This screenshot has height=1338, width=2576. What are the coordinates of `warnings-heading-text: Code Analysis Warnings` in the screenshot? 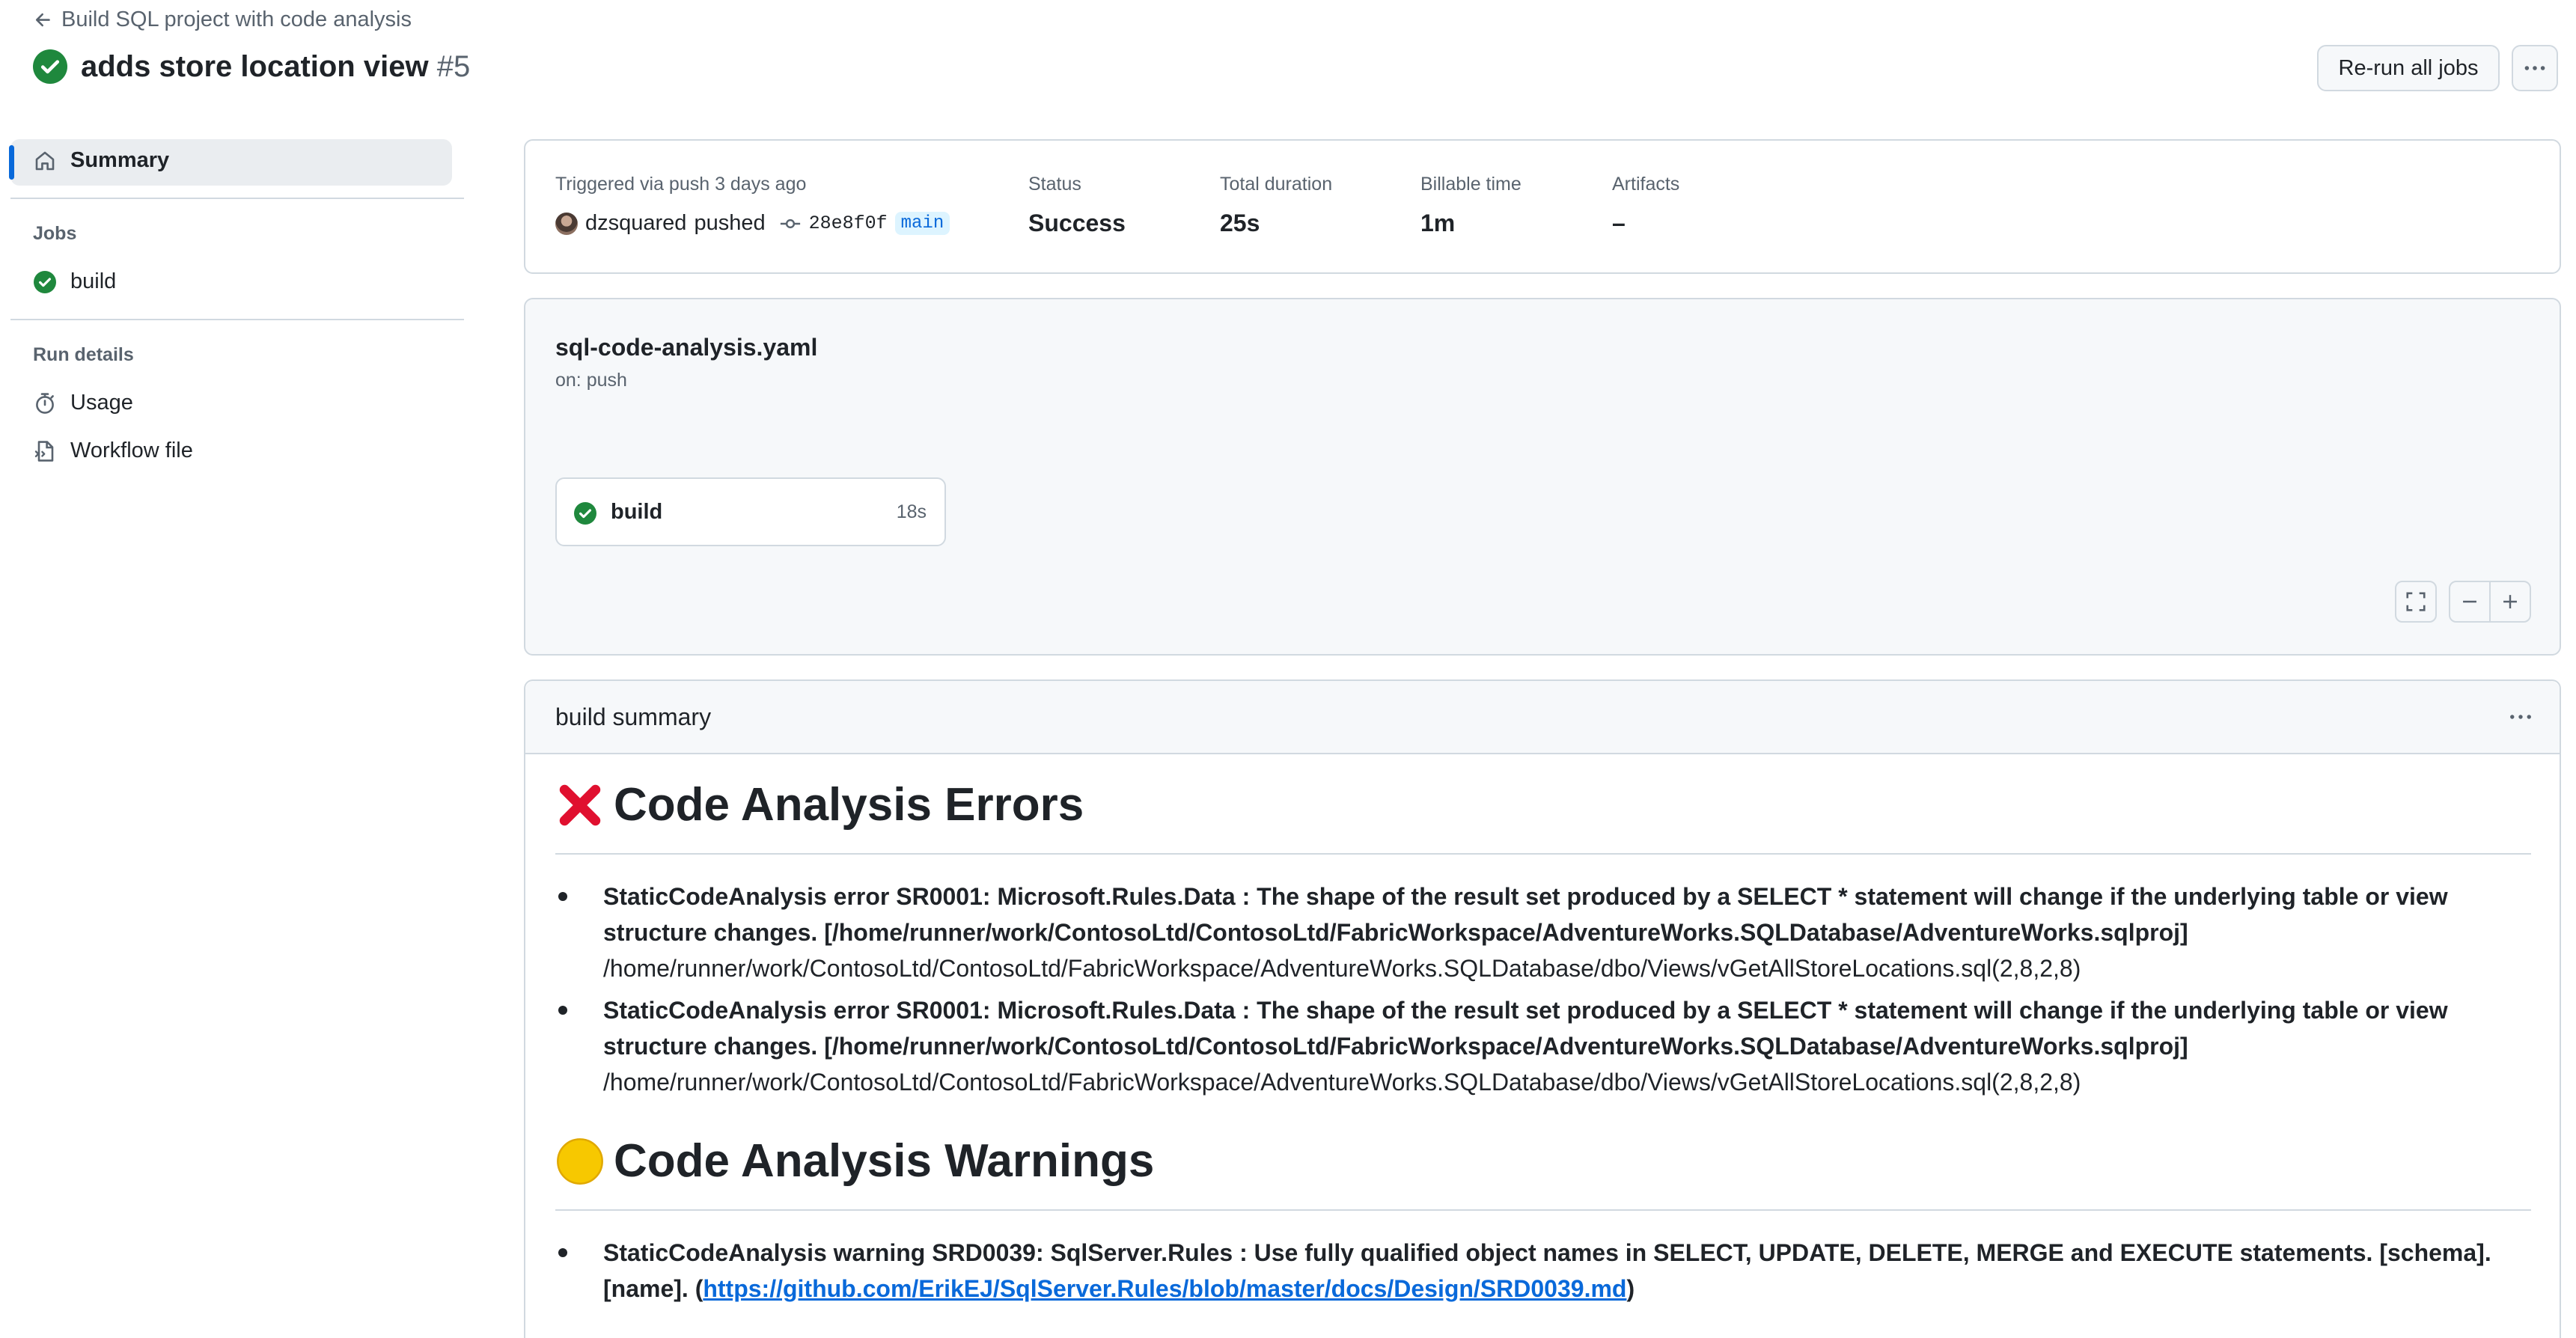 It's located at (885, 1161).